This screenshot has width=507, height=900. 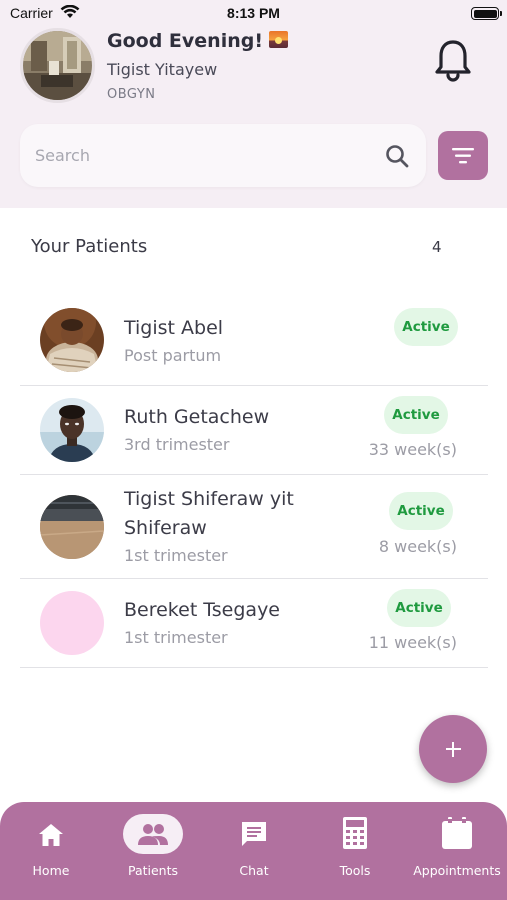 I want to click on status-bar: Carrier 8:13 PM, so click(x=253, y=14).